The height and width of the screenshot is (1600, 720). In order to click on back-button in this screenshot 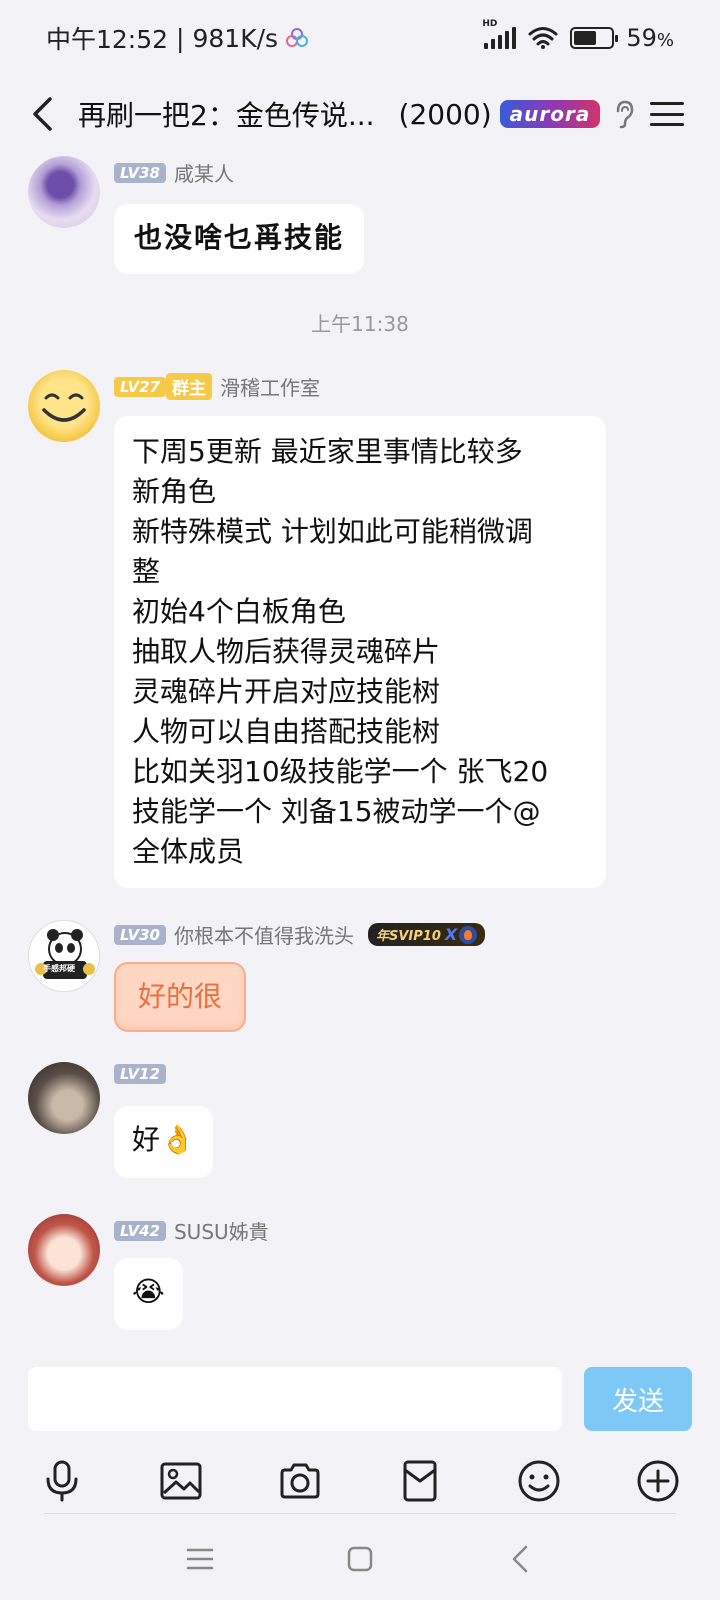, I will do `click(42, 114)`.